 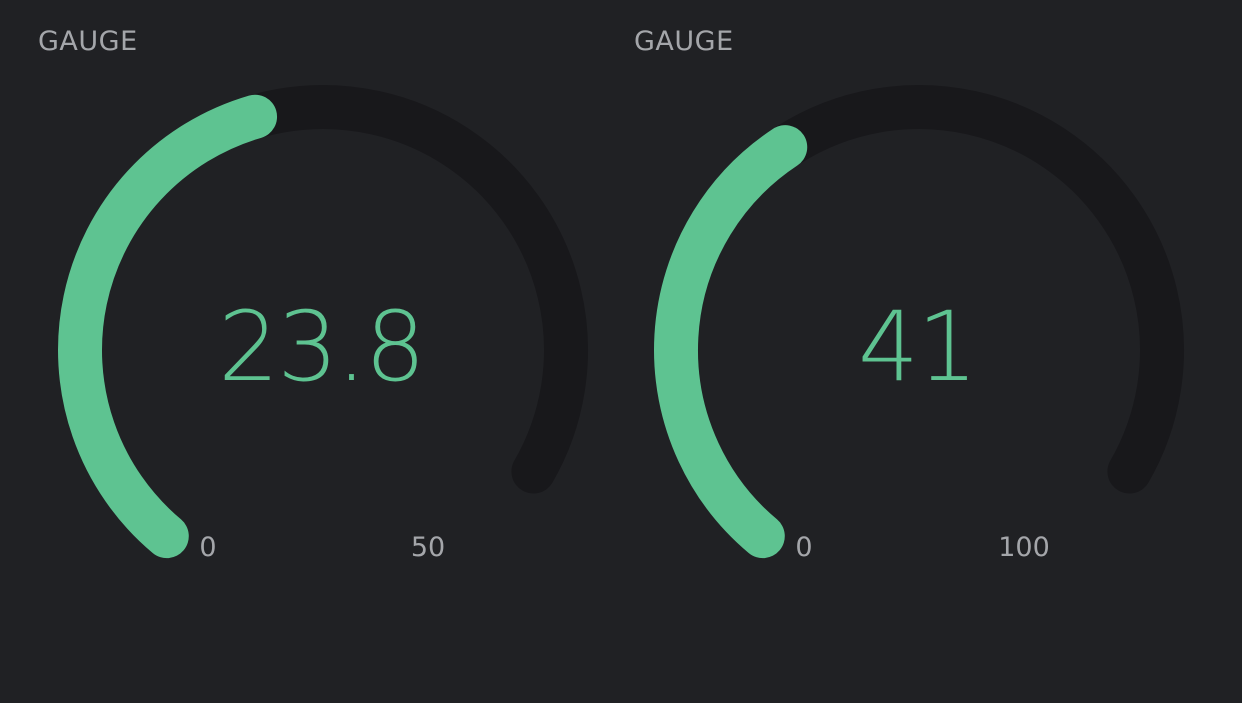 What do you see at coordinates (731, 342) in the screenshot?
I see `gauge-fill` at bounding box center [731, 342].